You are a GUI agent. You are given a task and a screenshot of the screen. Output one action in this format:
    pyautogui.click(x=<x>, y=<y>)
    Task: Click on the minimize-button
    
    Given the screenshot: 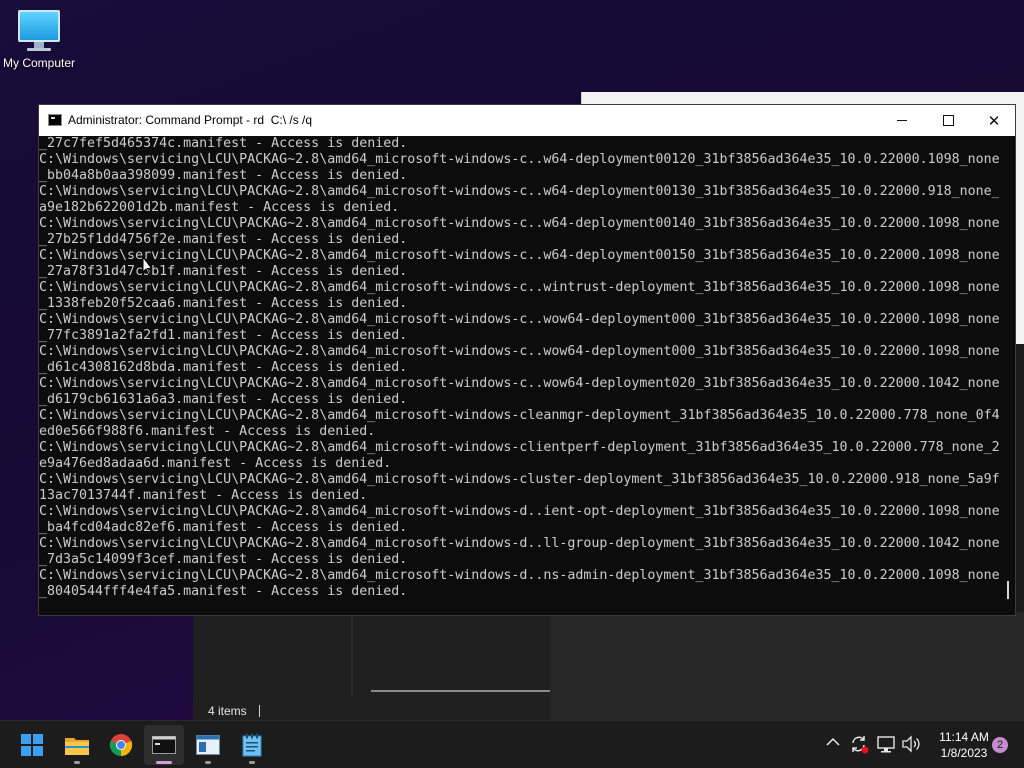 What is the action you would take?
    pyautogui.click(x=902, y=120)
    